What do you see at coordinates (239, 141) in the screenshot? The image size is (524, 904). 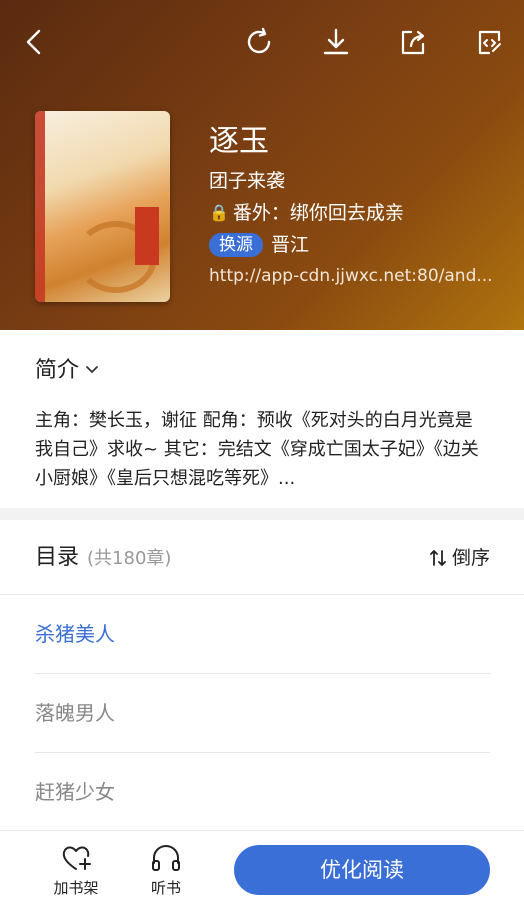 I see `book-title: 逐玉` at bounding box center [239, 141].